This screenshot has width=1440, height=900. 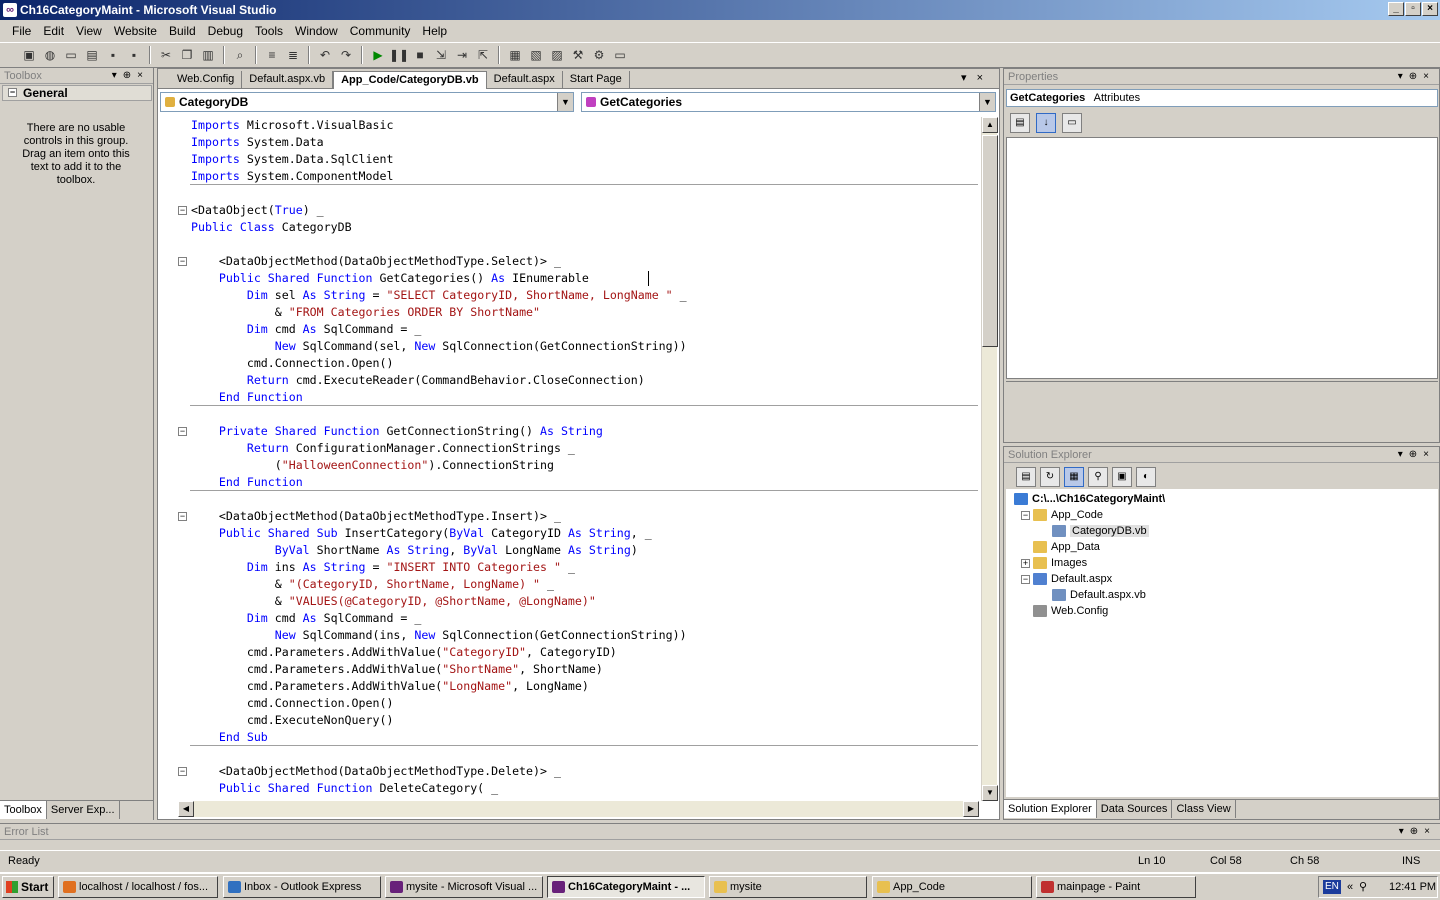 What do you see at coordinates (134, 55) in the screenshot?
I see `save-all-icon: ▪` at bounding box center [134, 55].